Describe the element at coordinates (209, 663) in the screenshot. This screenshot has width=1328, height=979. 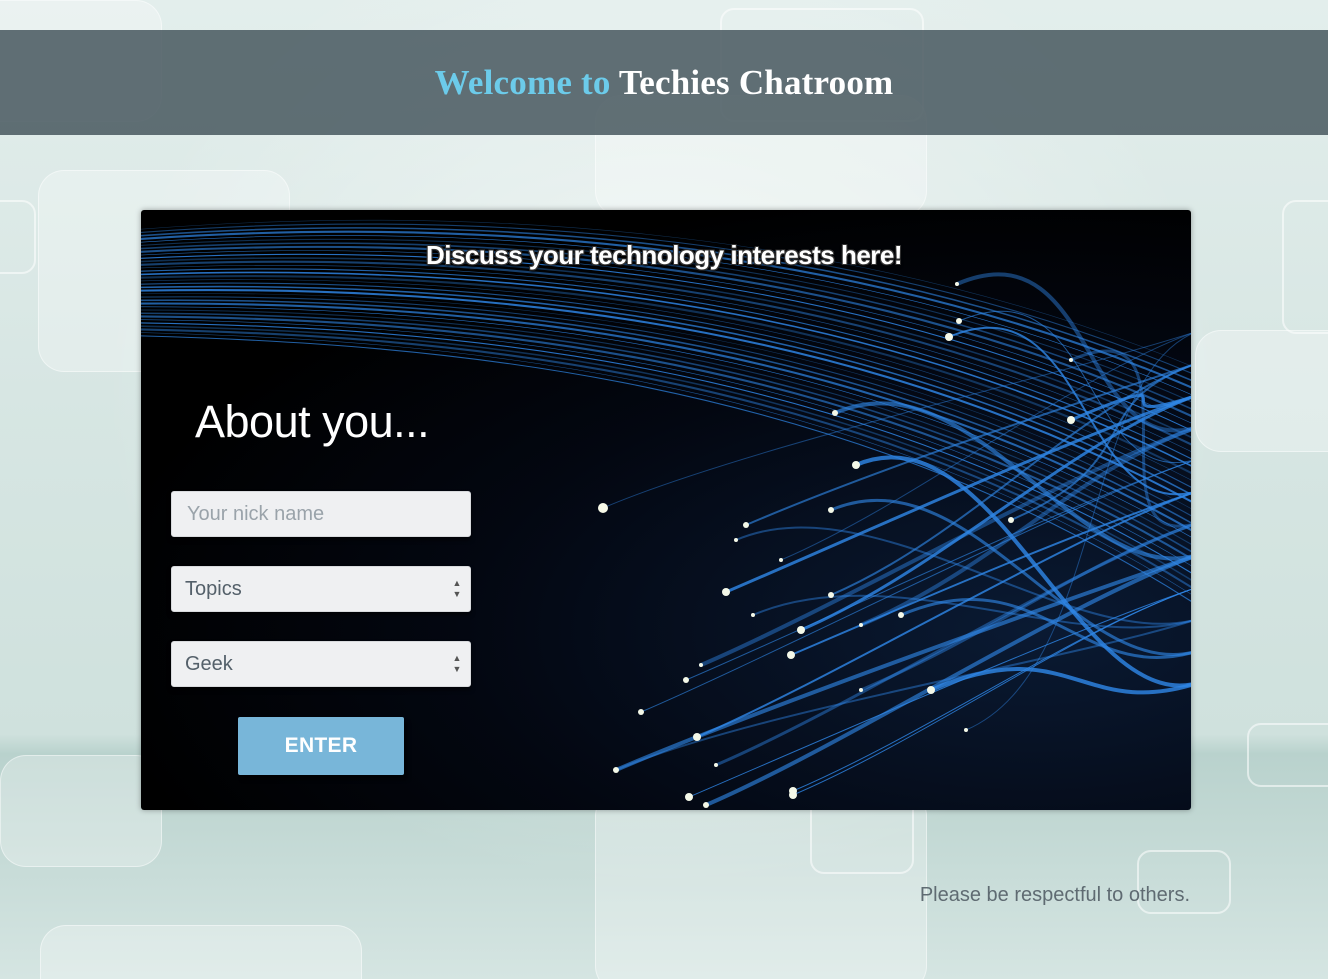
I see `level-select-value: Geek` at that location.